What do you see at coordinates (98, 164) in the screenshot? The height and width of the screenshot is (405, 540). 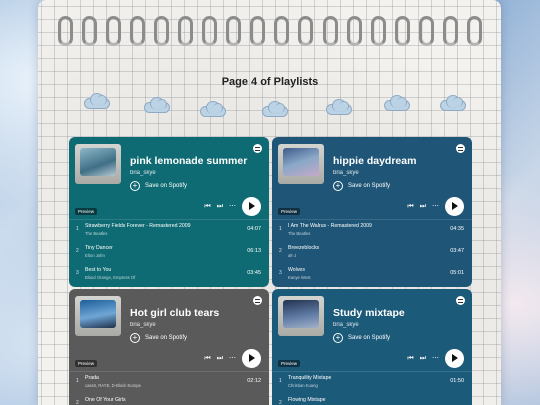 I see `playlist-cover` at bounding box center [98, 164].